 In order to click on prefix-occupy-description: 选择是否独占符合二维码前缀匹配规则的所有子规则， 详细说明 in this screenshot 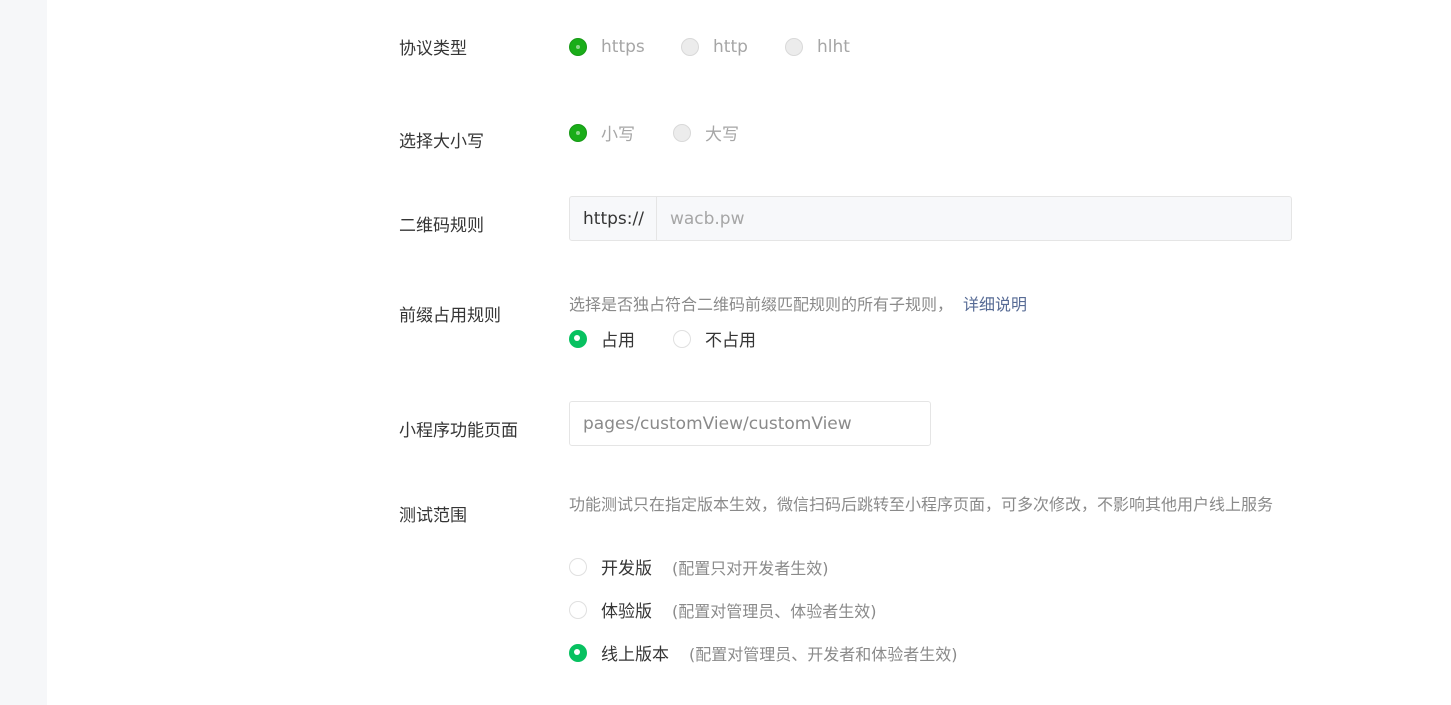, I will do `click(798, 305)`.